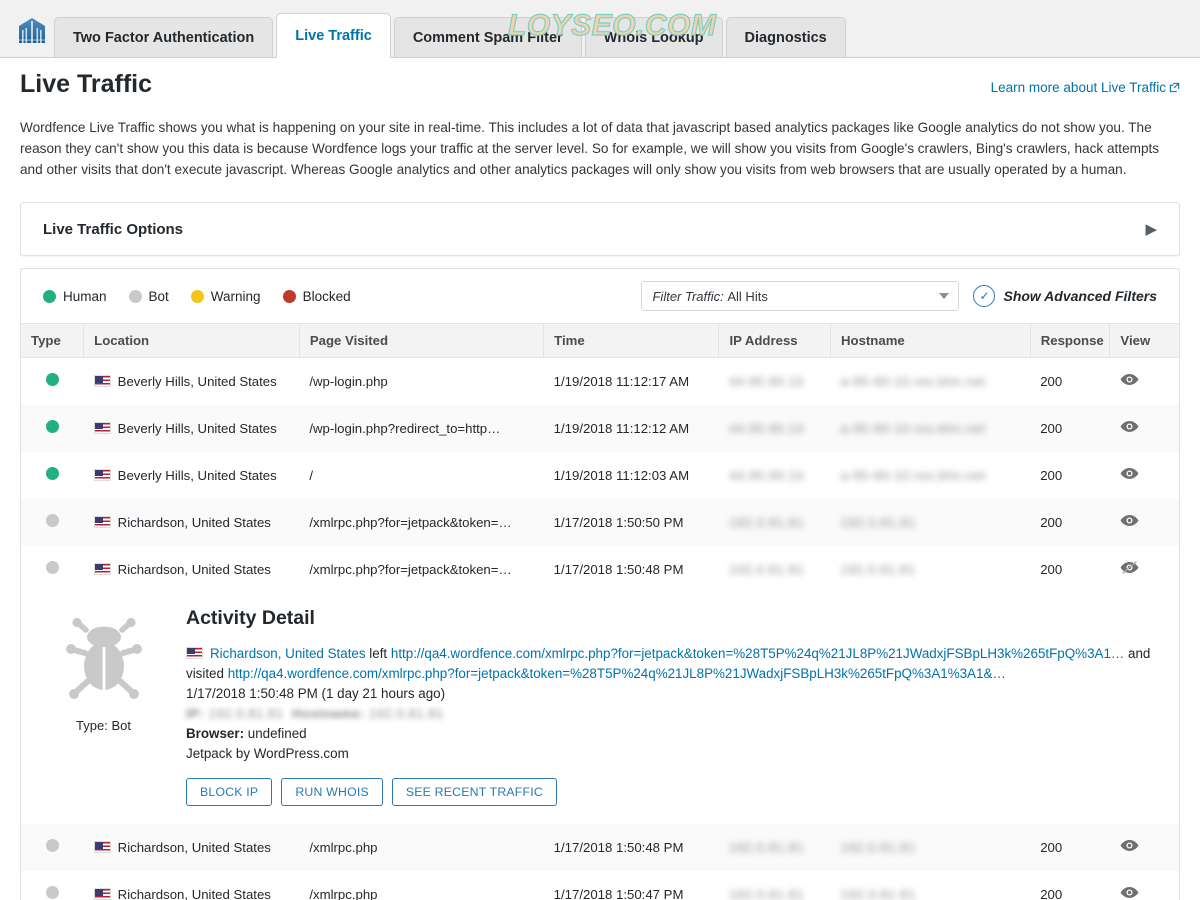 The image size is (1200, 900). Describe the element at coordinates (621, 381) in the screenshot. I see `cell-time: 1/19/2018 11:12:17 AM` at that location.